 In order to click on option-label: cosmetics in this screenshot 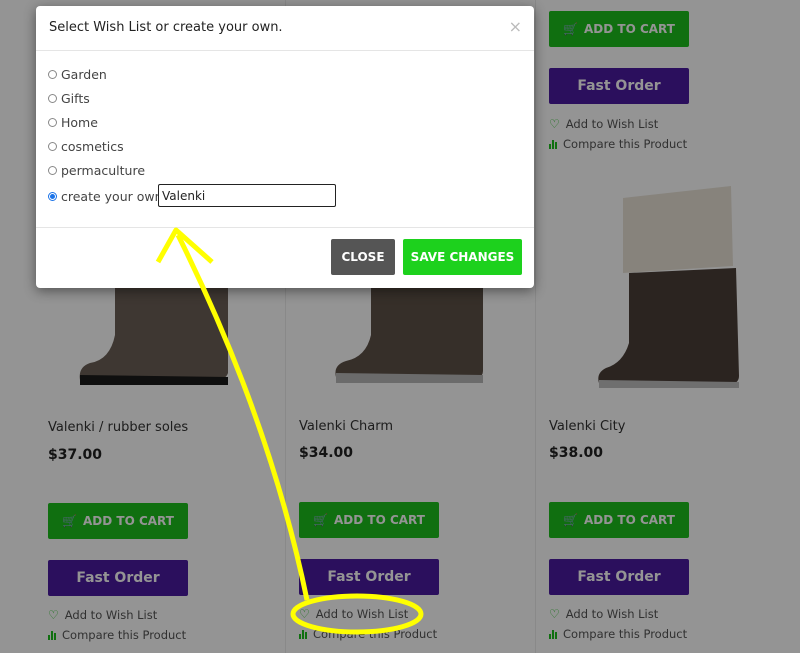, I will do `click(92, 146)`.